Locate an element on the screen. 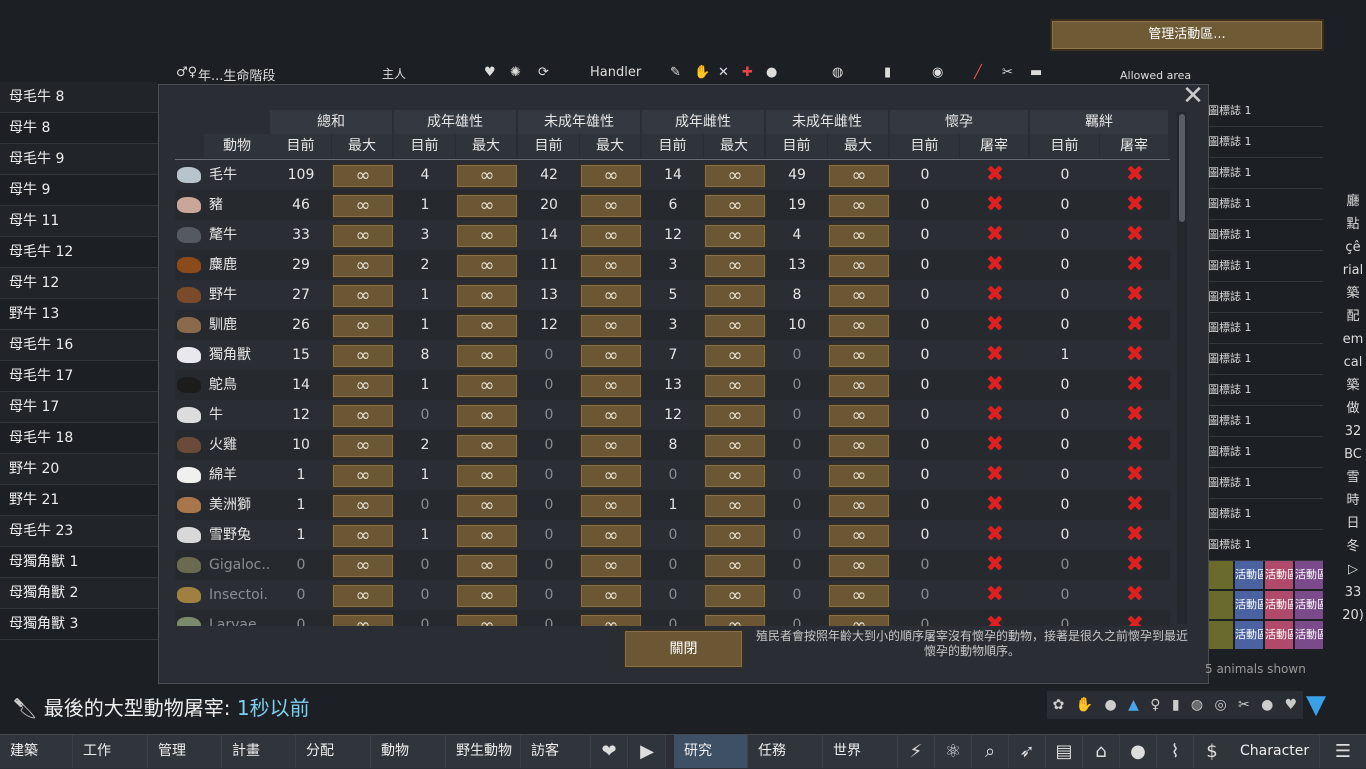  scrollbar-thumb is located at coordinates (1182, 168).